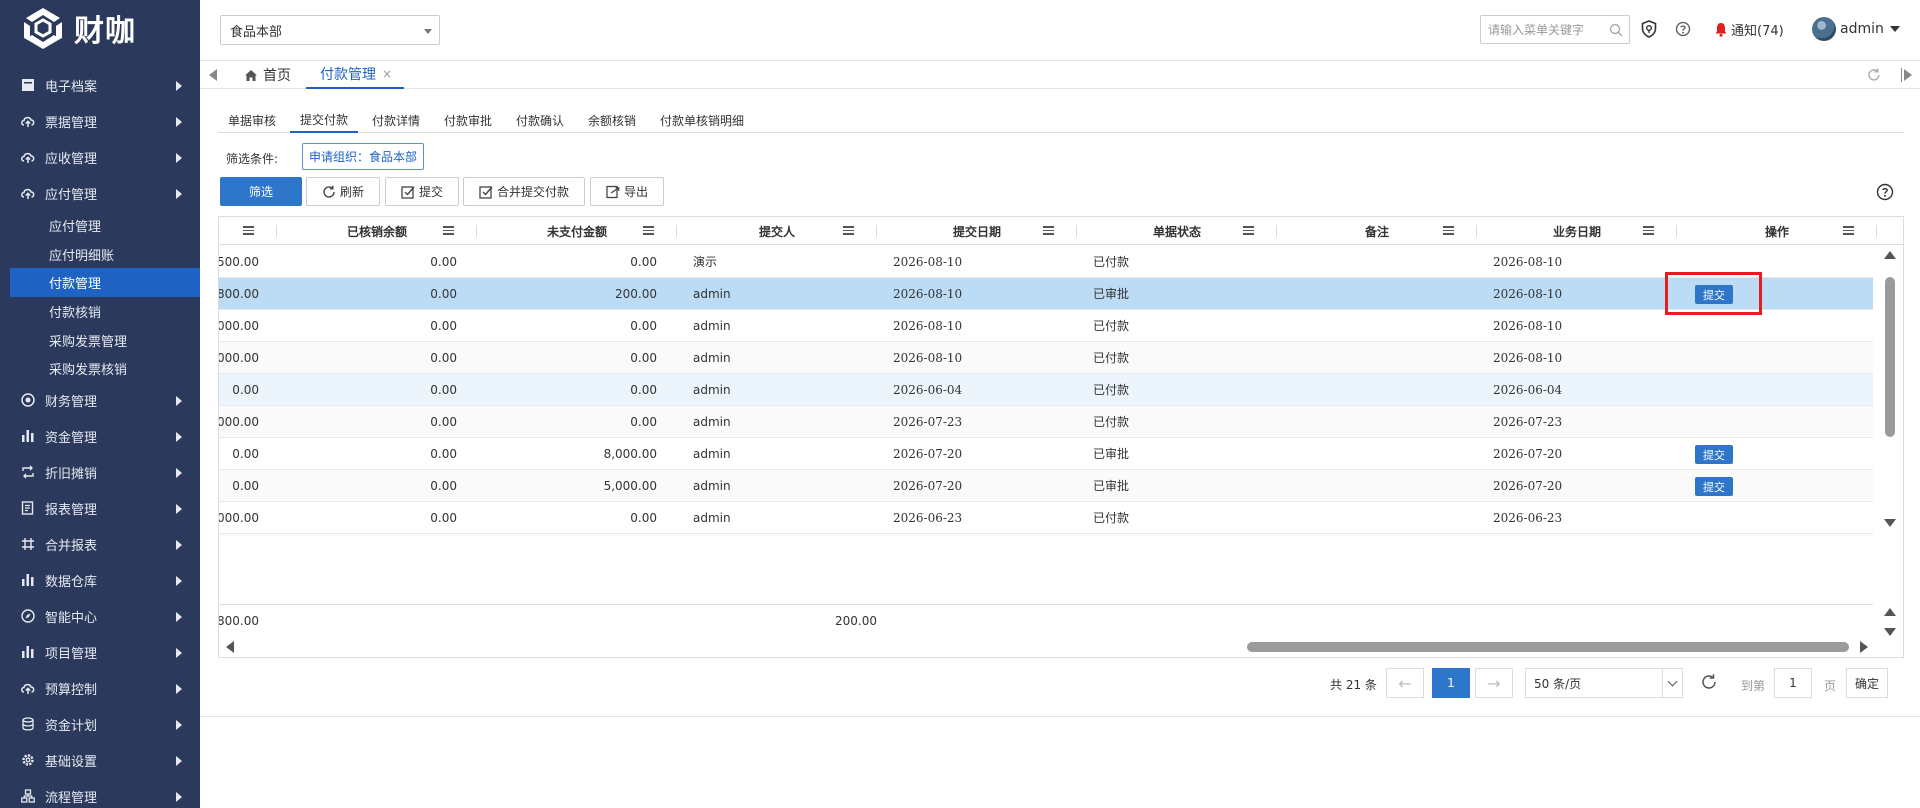 This screenshot has height=808, width=1920. Describe the element at coordinates (1890, 255) in the screenshot. I see `scroll-up-icon` at that location.